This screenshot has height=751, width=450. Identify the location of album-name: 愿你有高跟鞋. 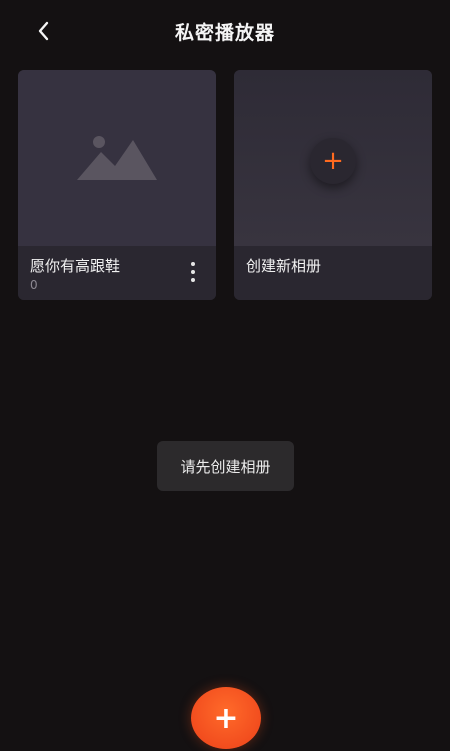
(75, 266).